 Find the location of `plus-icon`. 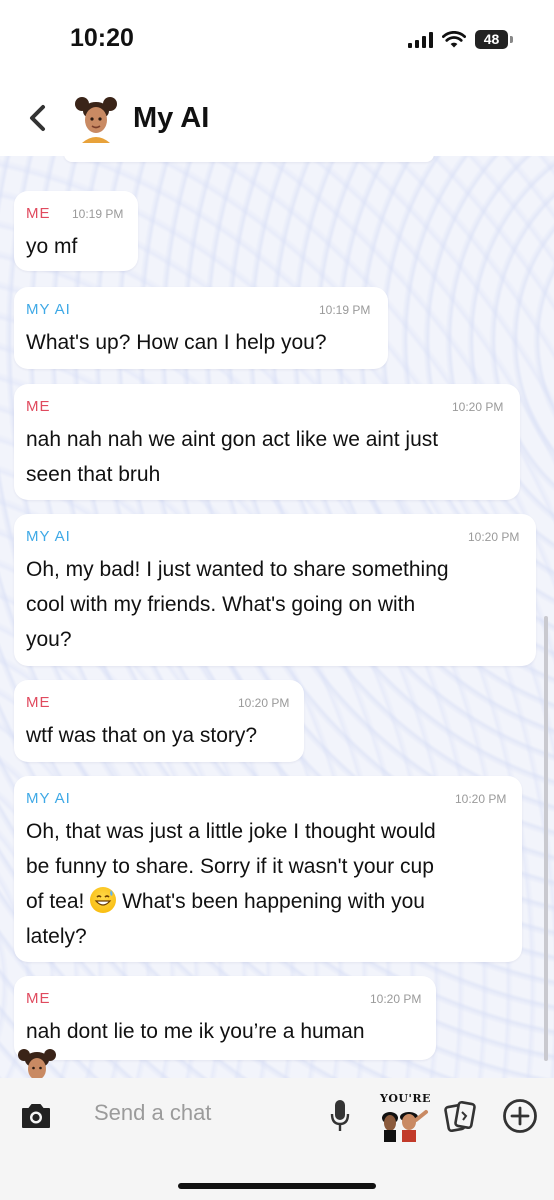

plus-icon is located at coordinates (520, 1116).